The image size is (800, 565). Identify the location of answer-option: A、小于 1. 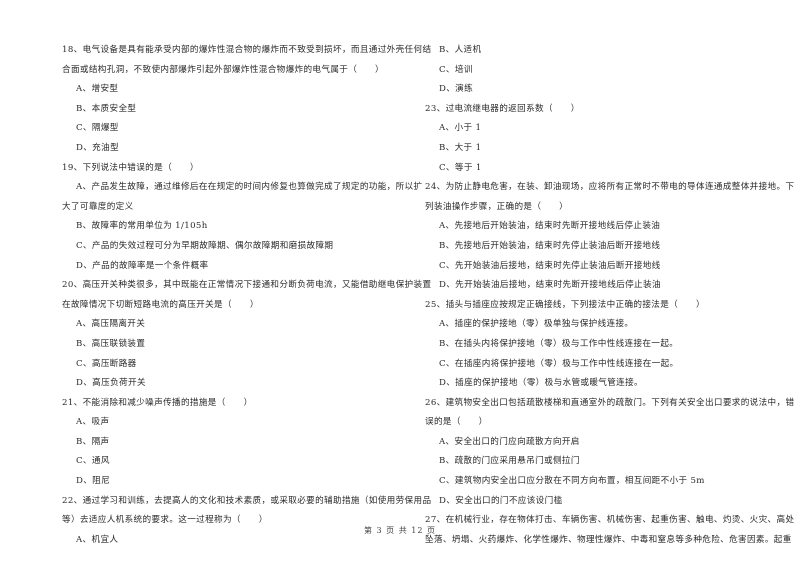
(460, 128).